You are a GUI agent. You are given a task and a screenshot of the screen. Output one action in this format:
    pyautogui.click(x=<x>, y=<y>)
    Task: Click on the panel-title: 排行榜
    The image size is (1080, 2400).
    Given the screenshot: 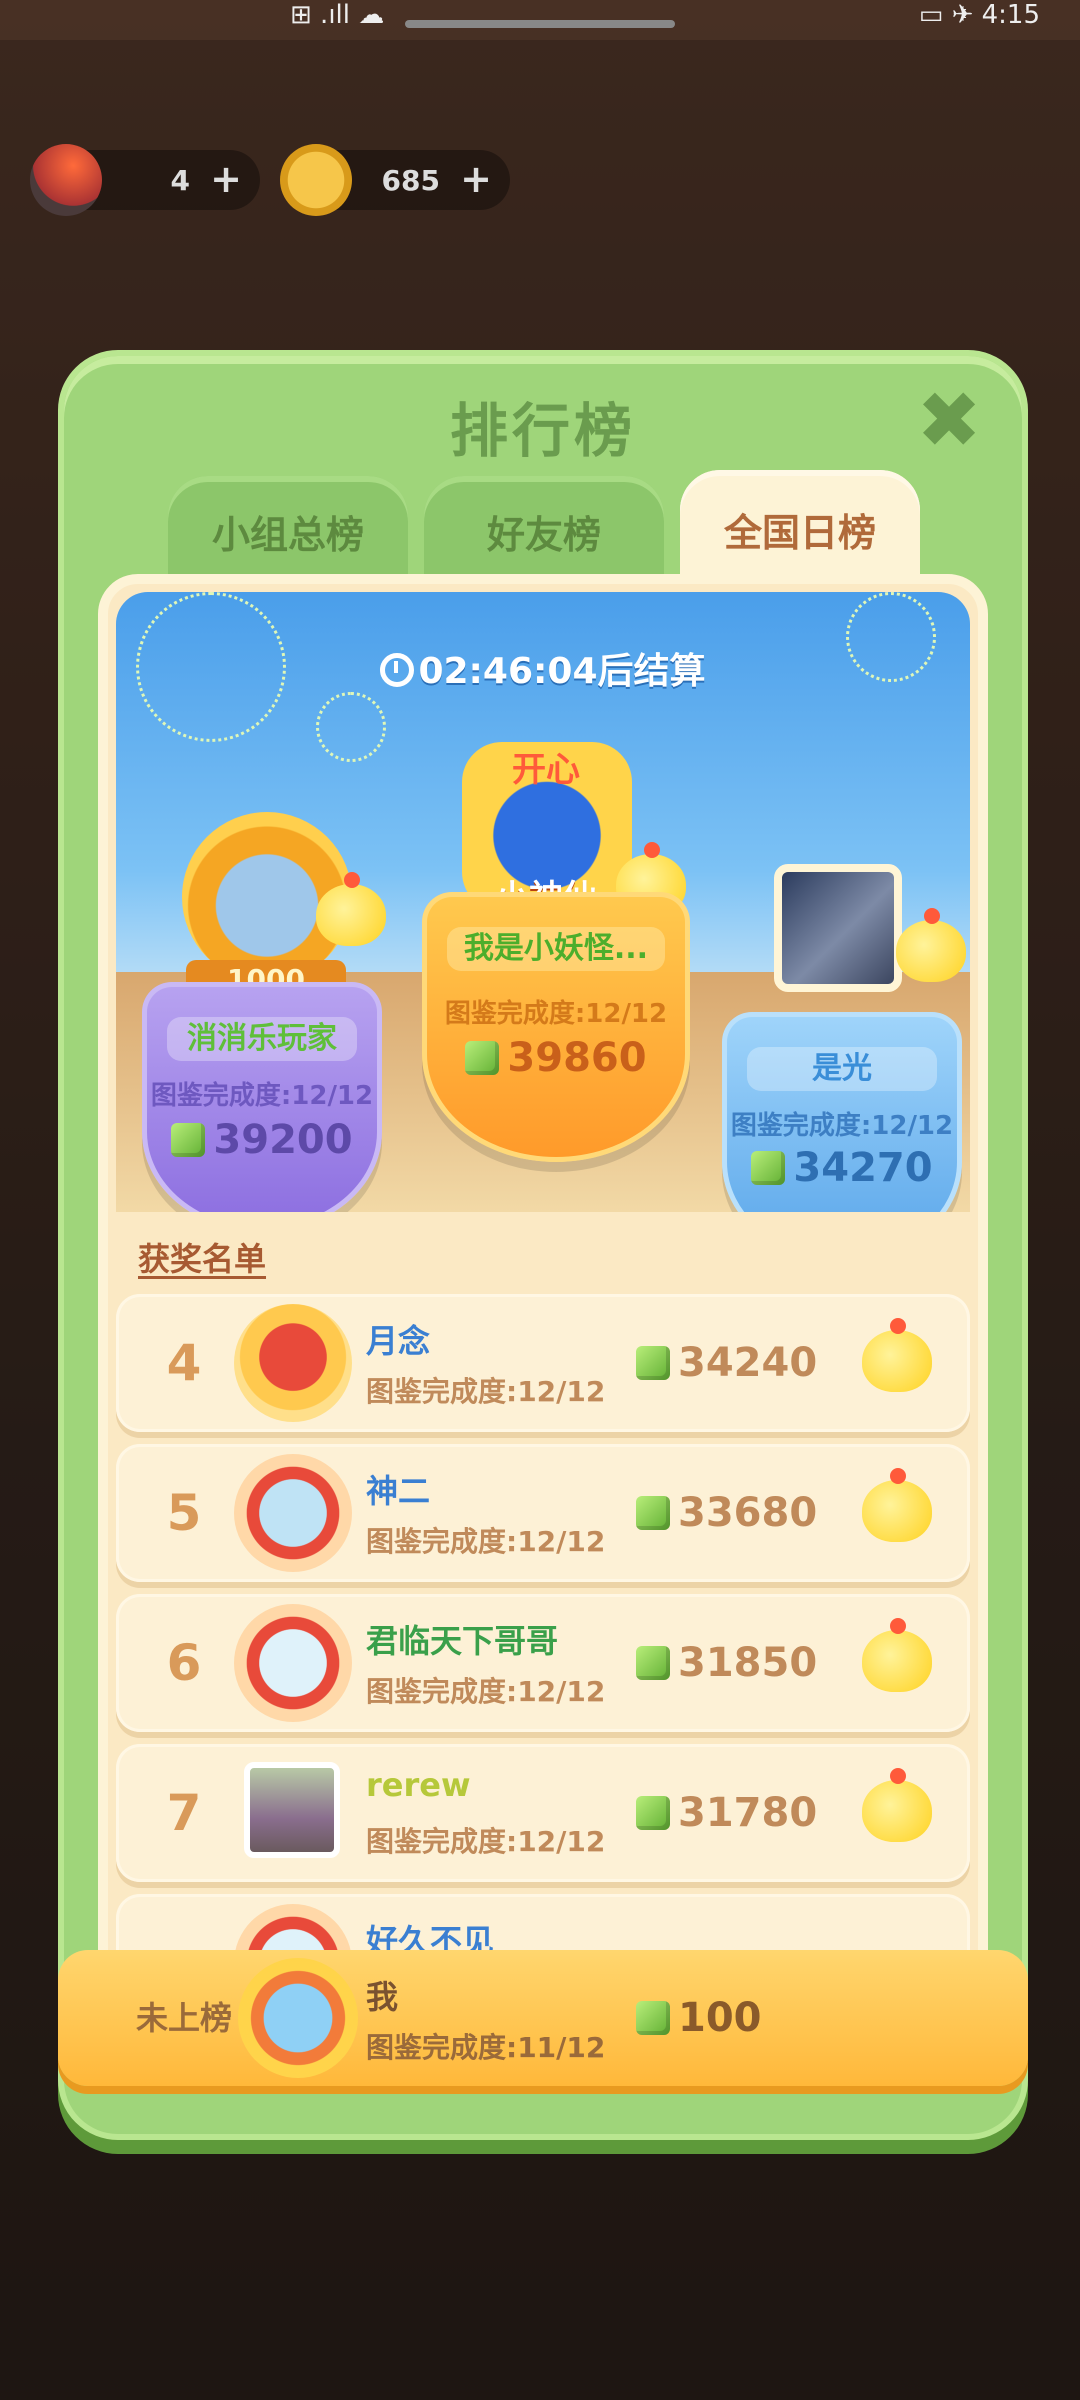 What is the action you would take?
    pyautogui.click(x=542, y=431)
    